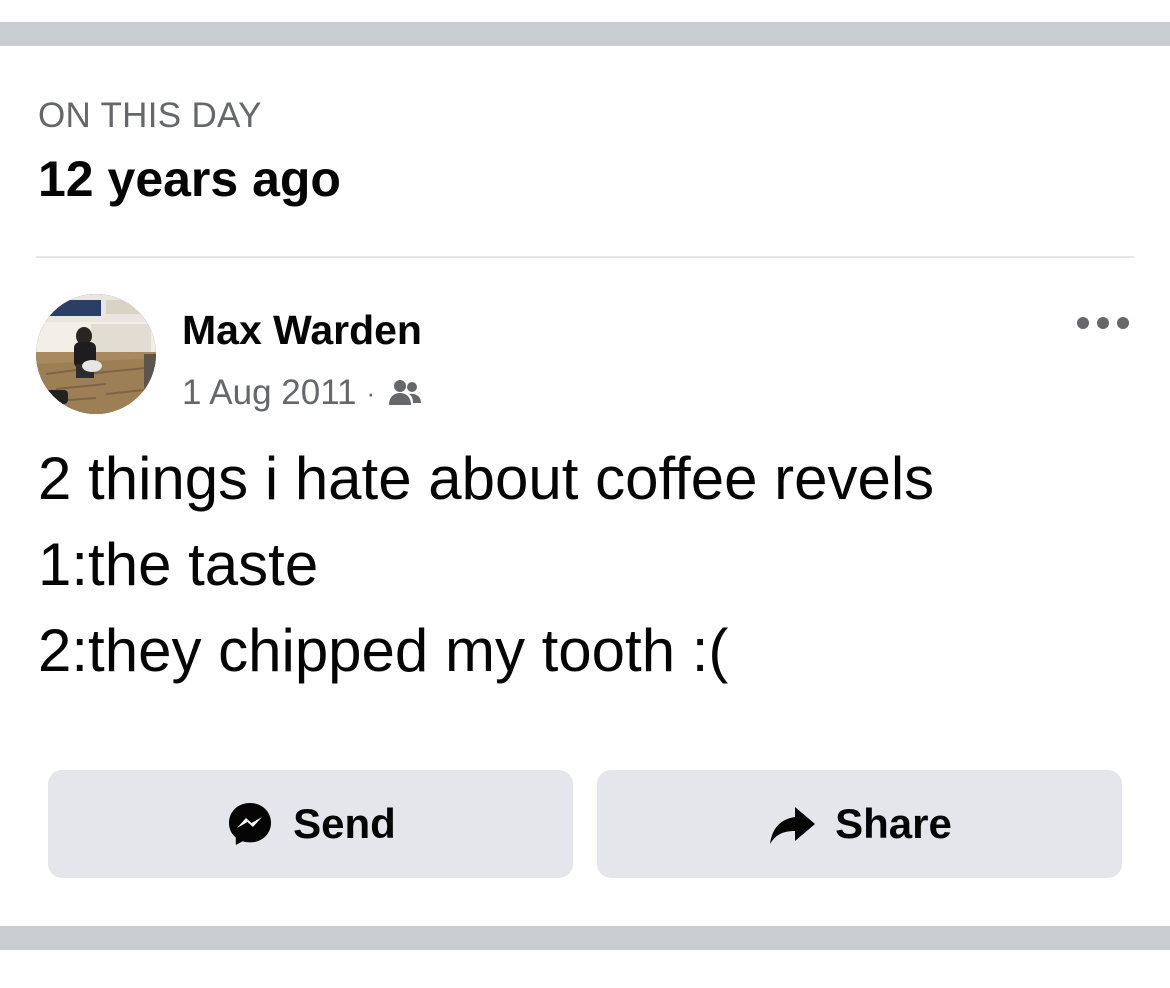 Image resolution: width=1170 pixels, height=988 pixels. What do you see at coordinates (302, 330) in the screenshot?
I see `author-name: Max Warden` at bounding box center [302, 330].